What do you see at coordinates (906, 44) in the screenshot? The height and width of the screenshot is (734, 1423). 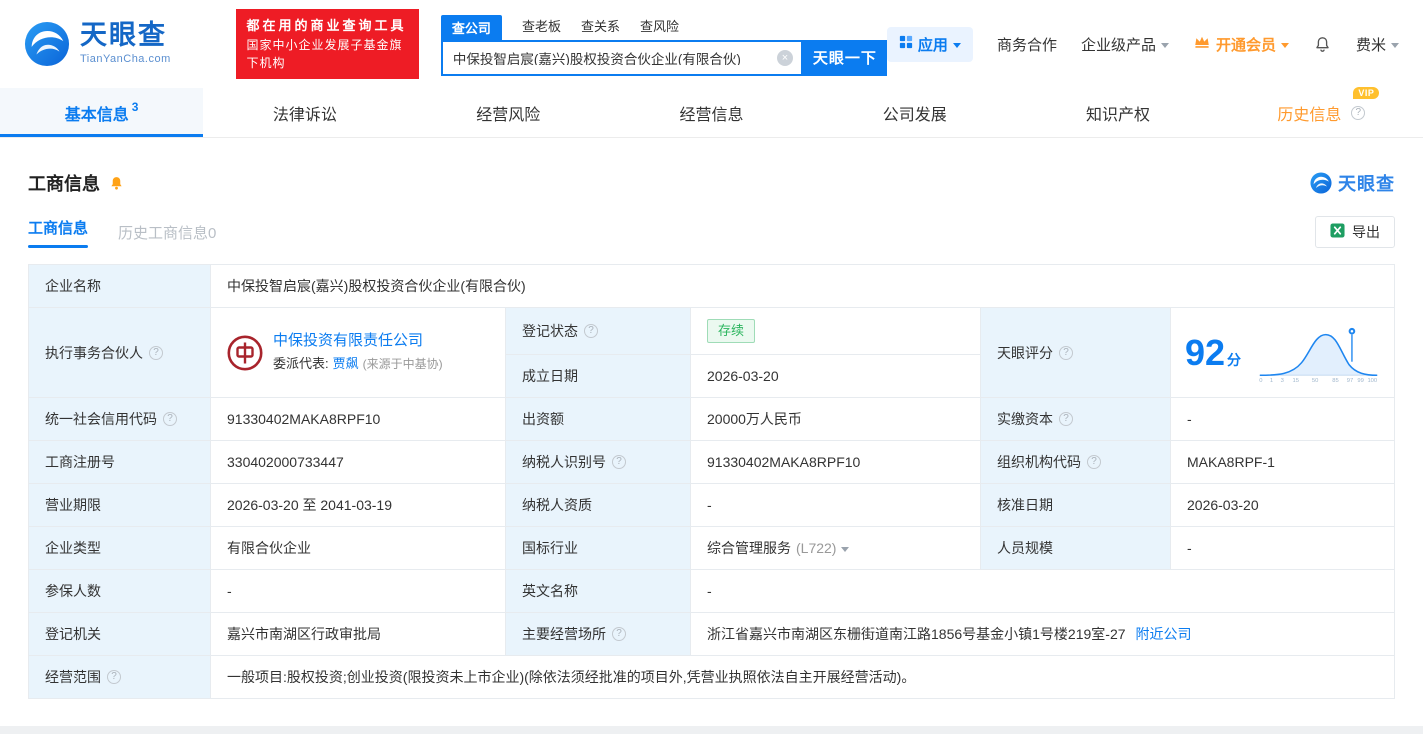 I see `apps-grid-icon` at bounding box center [906, 44].